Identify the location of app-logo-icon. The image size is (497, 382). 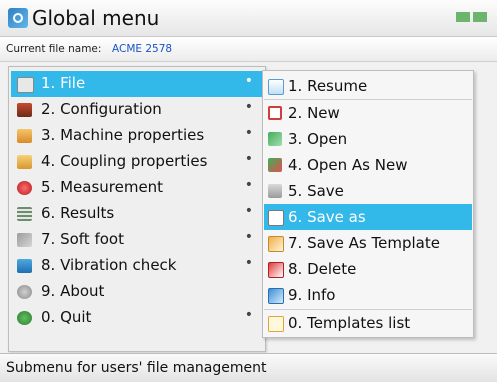
(18, 18).